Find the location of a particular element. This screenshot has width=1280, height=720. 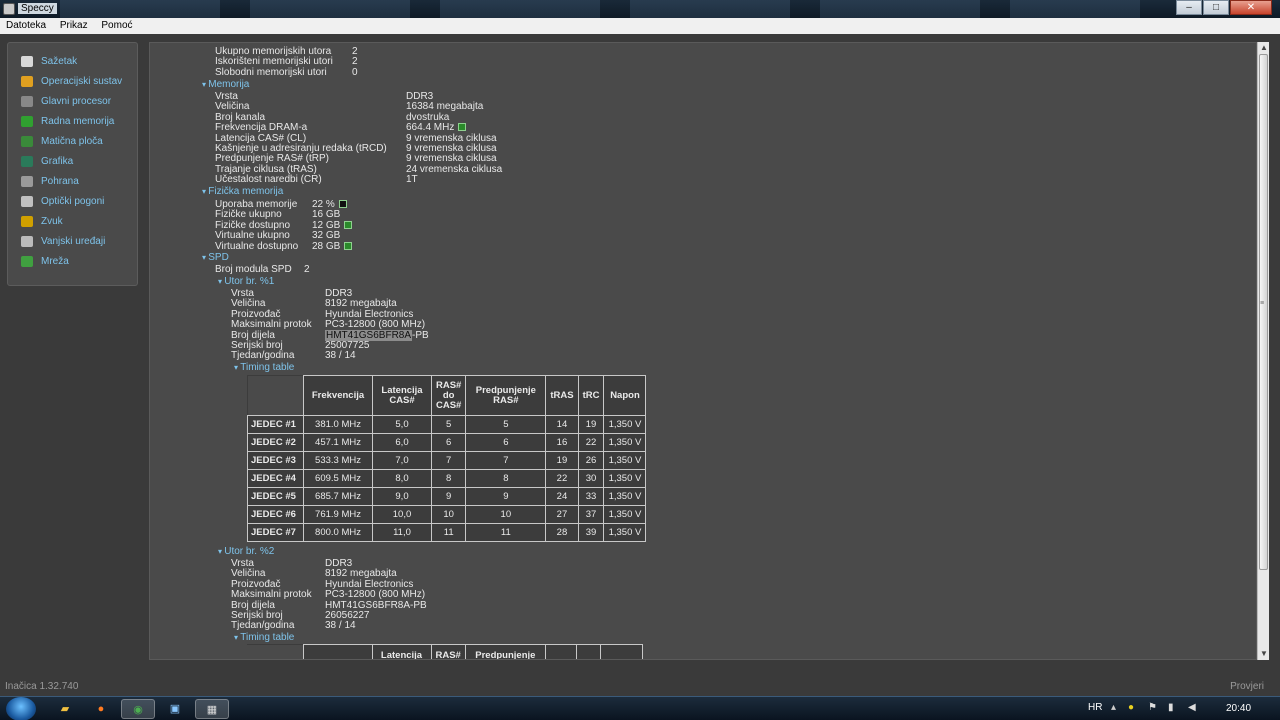

timing-cell: 9,0 is located at coordinates (402, 496).